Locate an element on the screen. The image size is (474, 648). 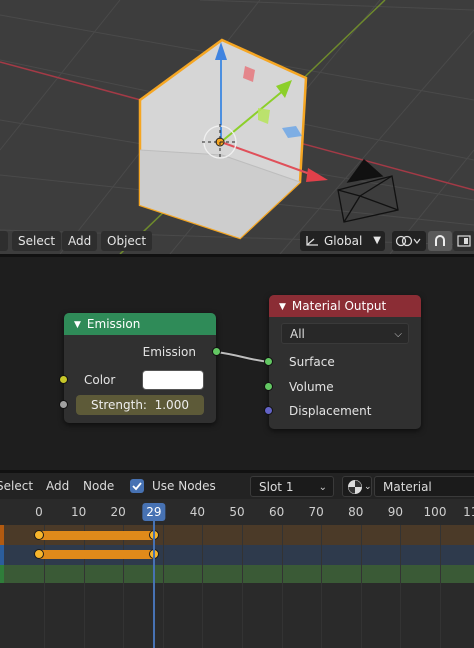
strength-value: 1.000 is located at coordinates (171, 405).